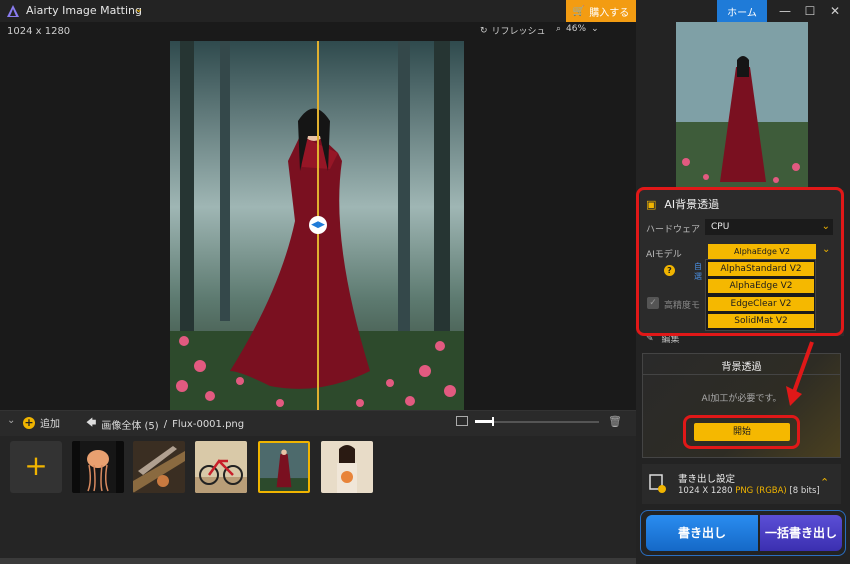 This screenshot has height=564, width=850. What do you see at coordinates (91, 424) in the screenshot?
I see `back-icon: 🡄` at bounding box center [91, 424].